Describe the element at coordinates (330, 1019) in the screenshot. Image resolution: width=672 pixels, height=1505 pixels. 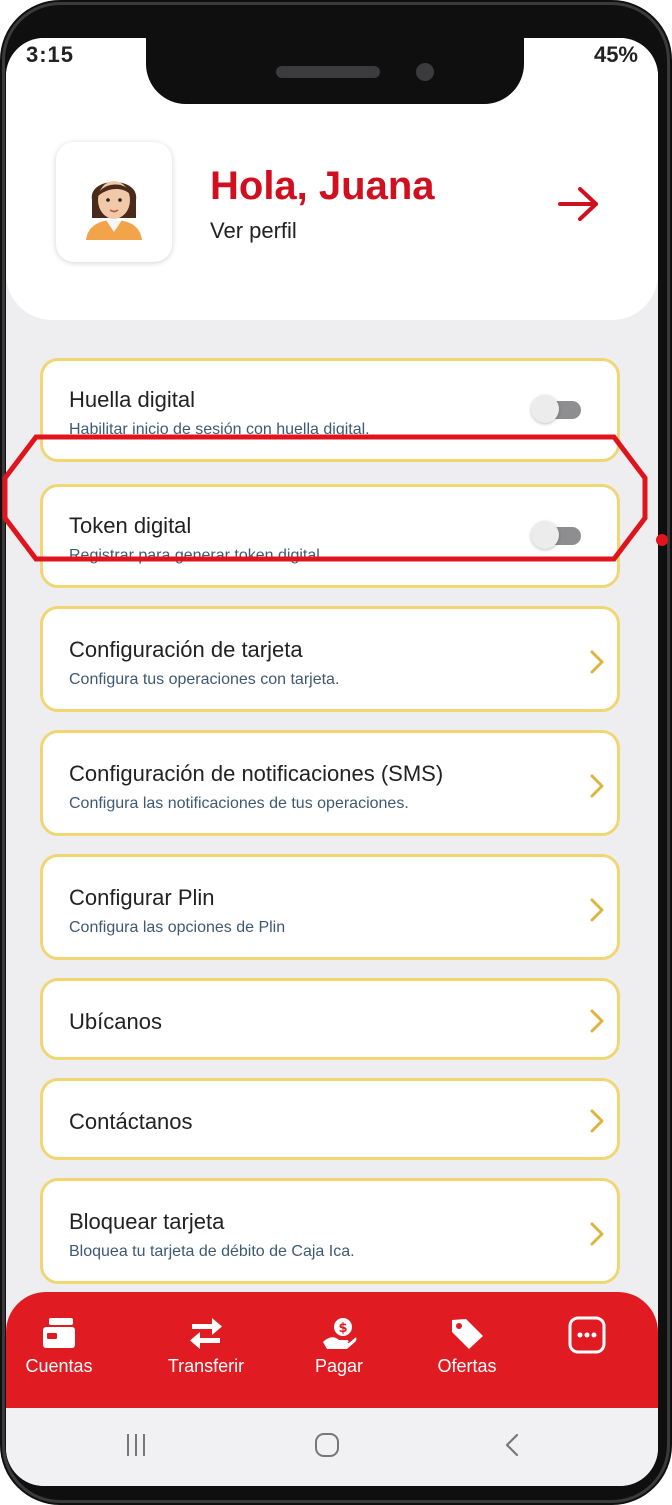
I see `menu-item-locate: Ubícanos` at that location.